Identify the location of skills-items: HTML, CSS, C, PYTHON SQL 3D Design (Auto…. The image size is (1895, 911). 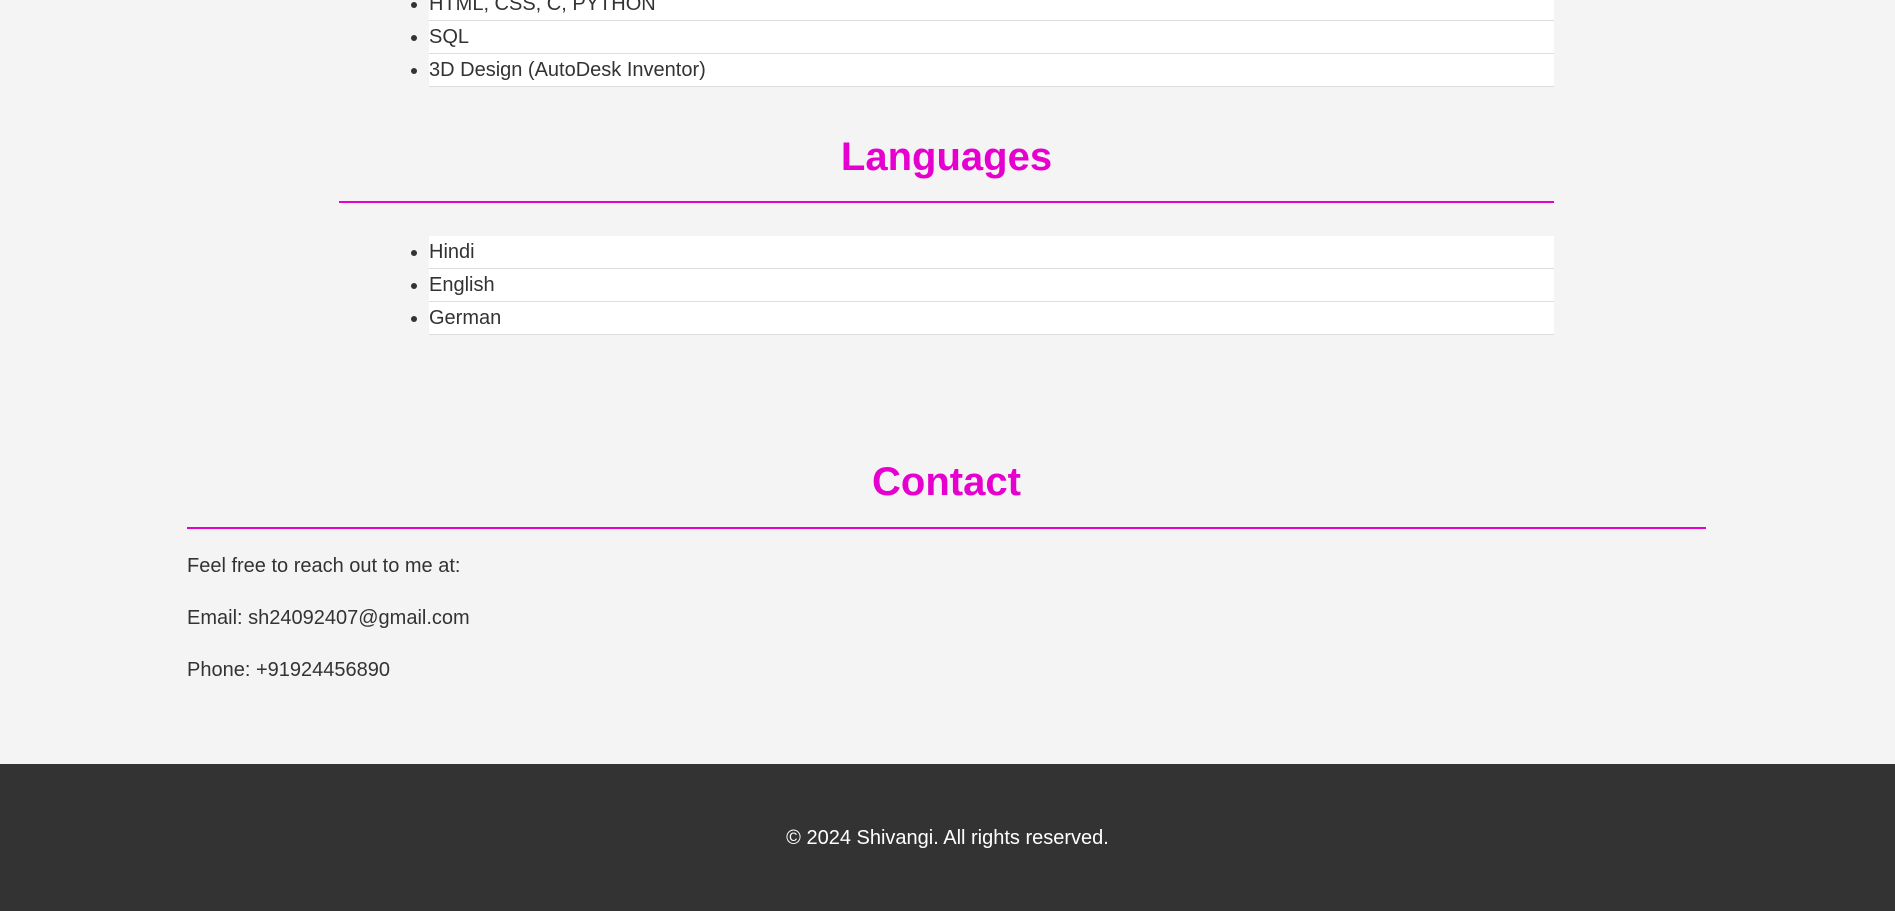
(971, 43).